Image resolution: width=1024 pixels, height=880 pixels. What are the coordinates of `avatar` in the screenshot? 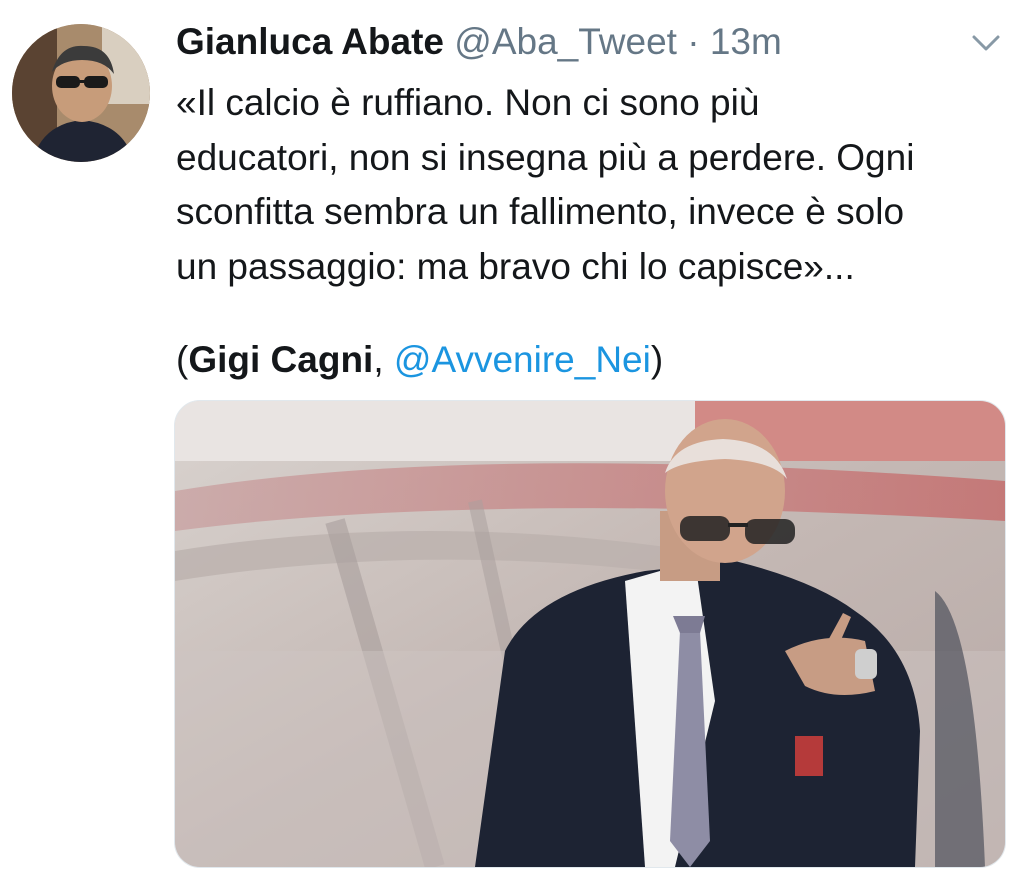 It's located at (81, 93).